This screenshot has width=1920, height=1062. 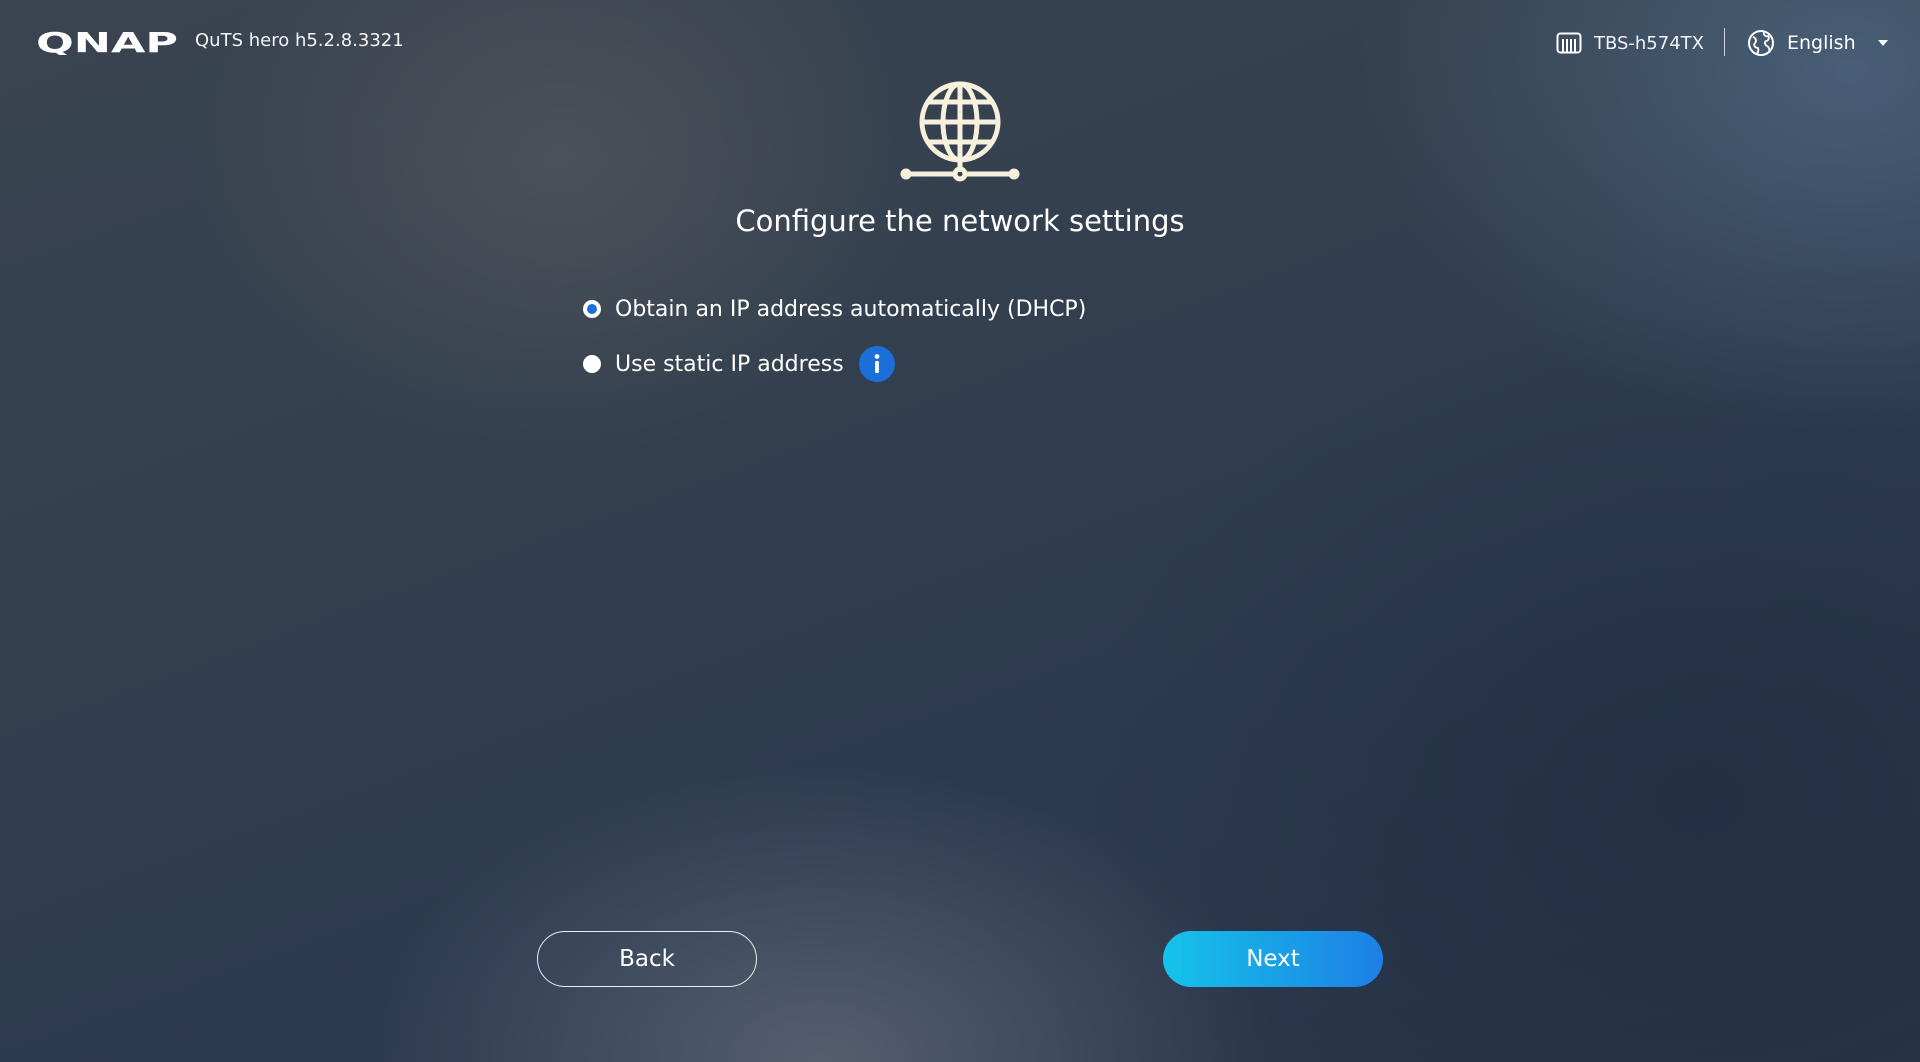 I want to click on static-ip-radio, so click(x=592, y=364).